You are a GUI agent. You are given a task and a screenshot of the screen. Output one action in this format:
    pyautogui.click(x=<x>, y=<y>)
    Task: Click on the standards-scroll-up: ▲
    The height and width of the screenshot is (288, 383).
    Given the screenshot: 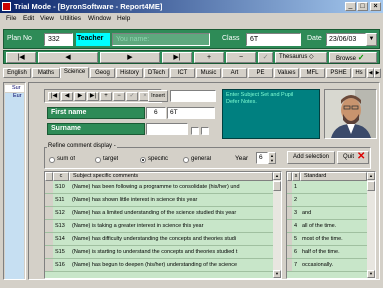 What is the action you would take?
    pyautogui.click(x=371, y=176)
    